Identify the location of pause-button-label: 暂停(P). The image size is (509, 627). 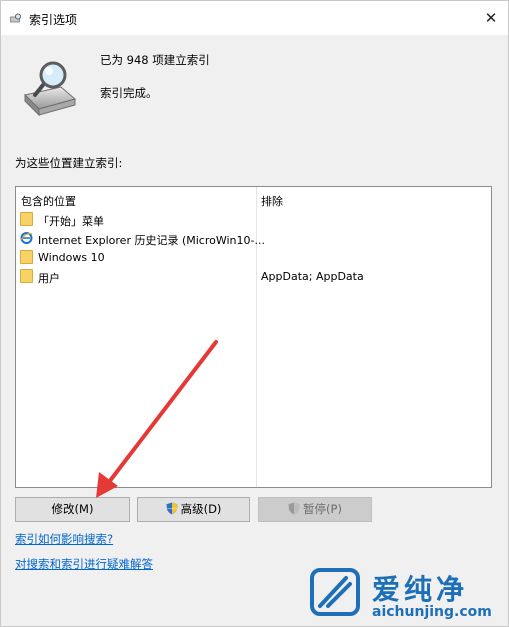
(322, 509).